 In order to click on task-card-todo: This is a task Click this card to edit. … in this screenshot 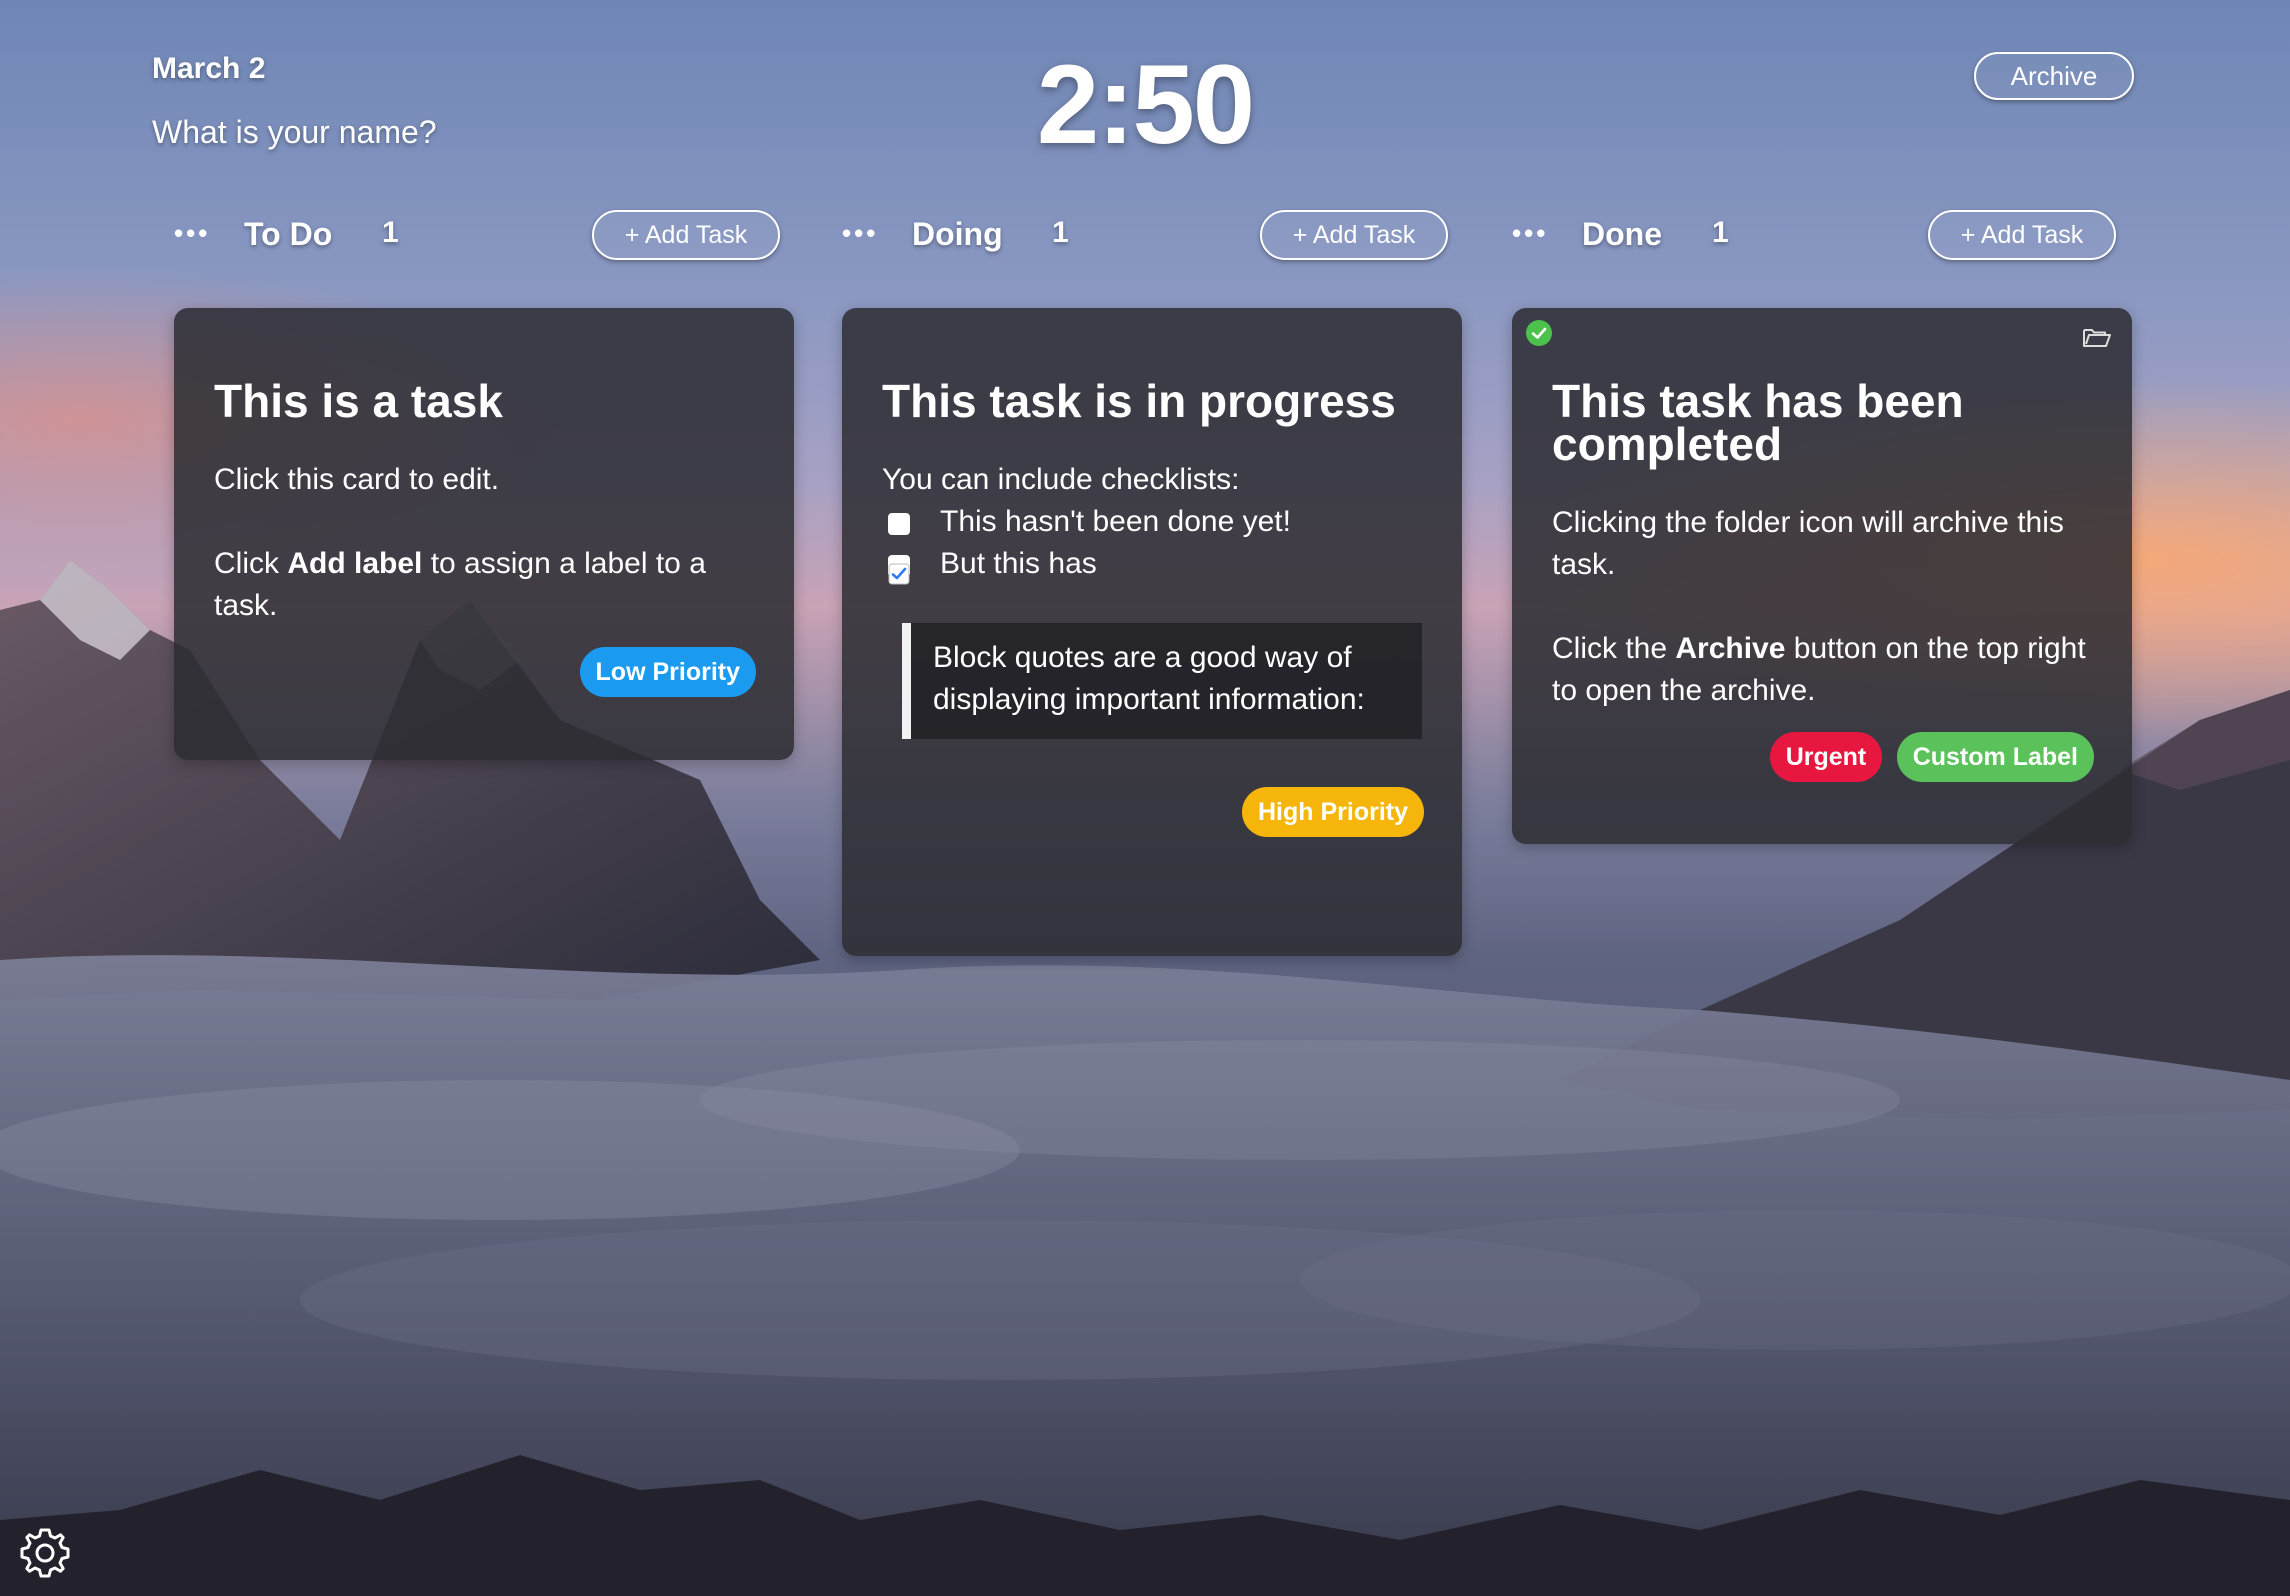, I will do `click(484, 534)`.